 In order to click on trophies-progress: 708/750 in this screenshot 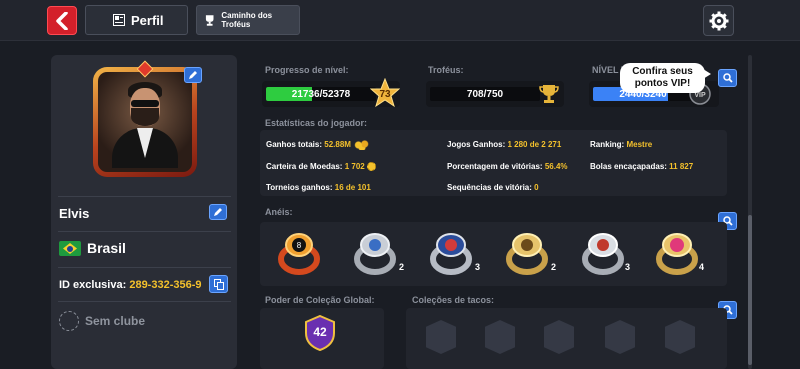, I will do `click(495, 94)`.